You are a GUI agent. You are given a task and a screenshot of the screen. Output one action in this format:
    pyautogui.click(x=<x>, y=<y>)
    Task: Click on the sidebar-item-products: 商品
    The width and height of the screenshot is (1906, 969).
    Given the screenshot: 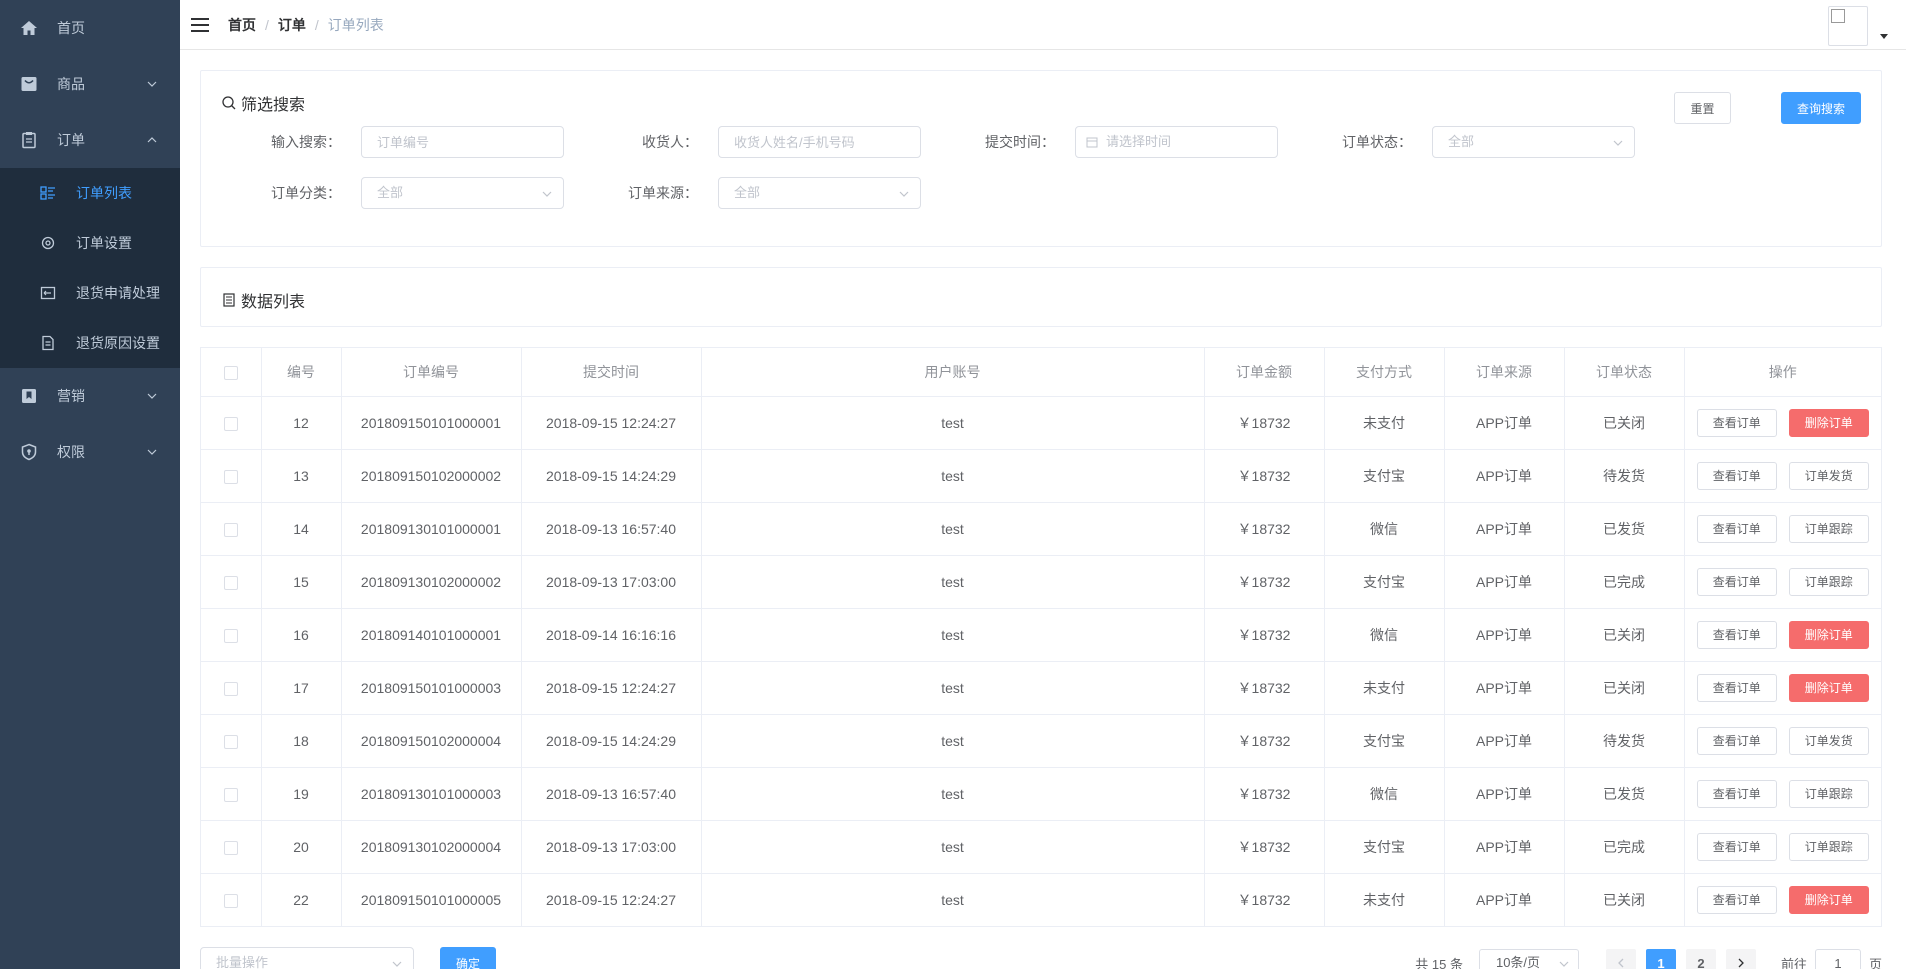 What is the action you would take?
    pyautogui.click(x=90, y=84)
    